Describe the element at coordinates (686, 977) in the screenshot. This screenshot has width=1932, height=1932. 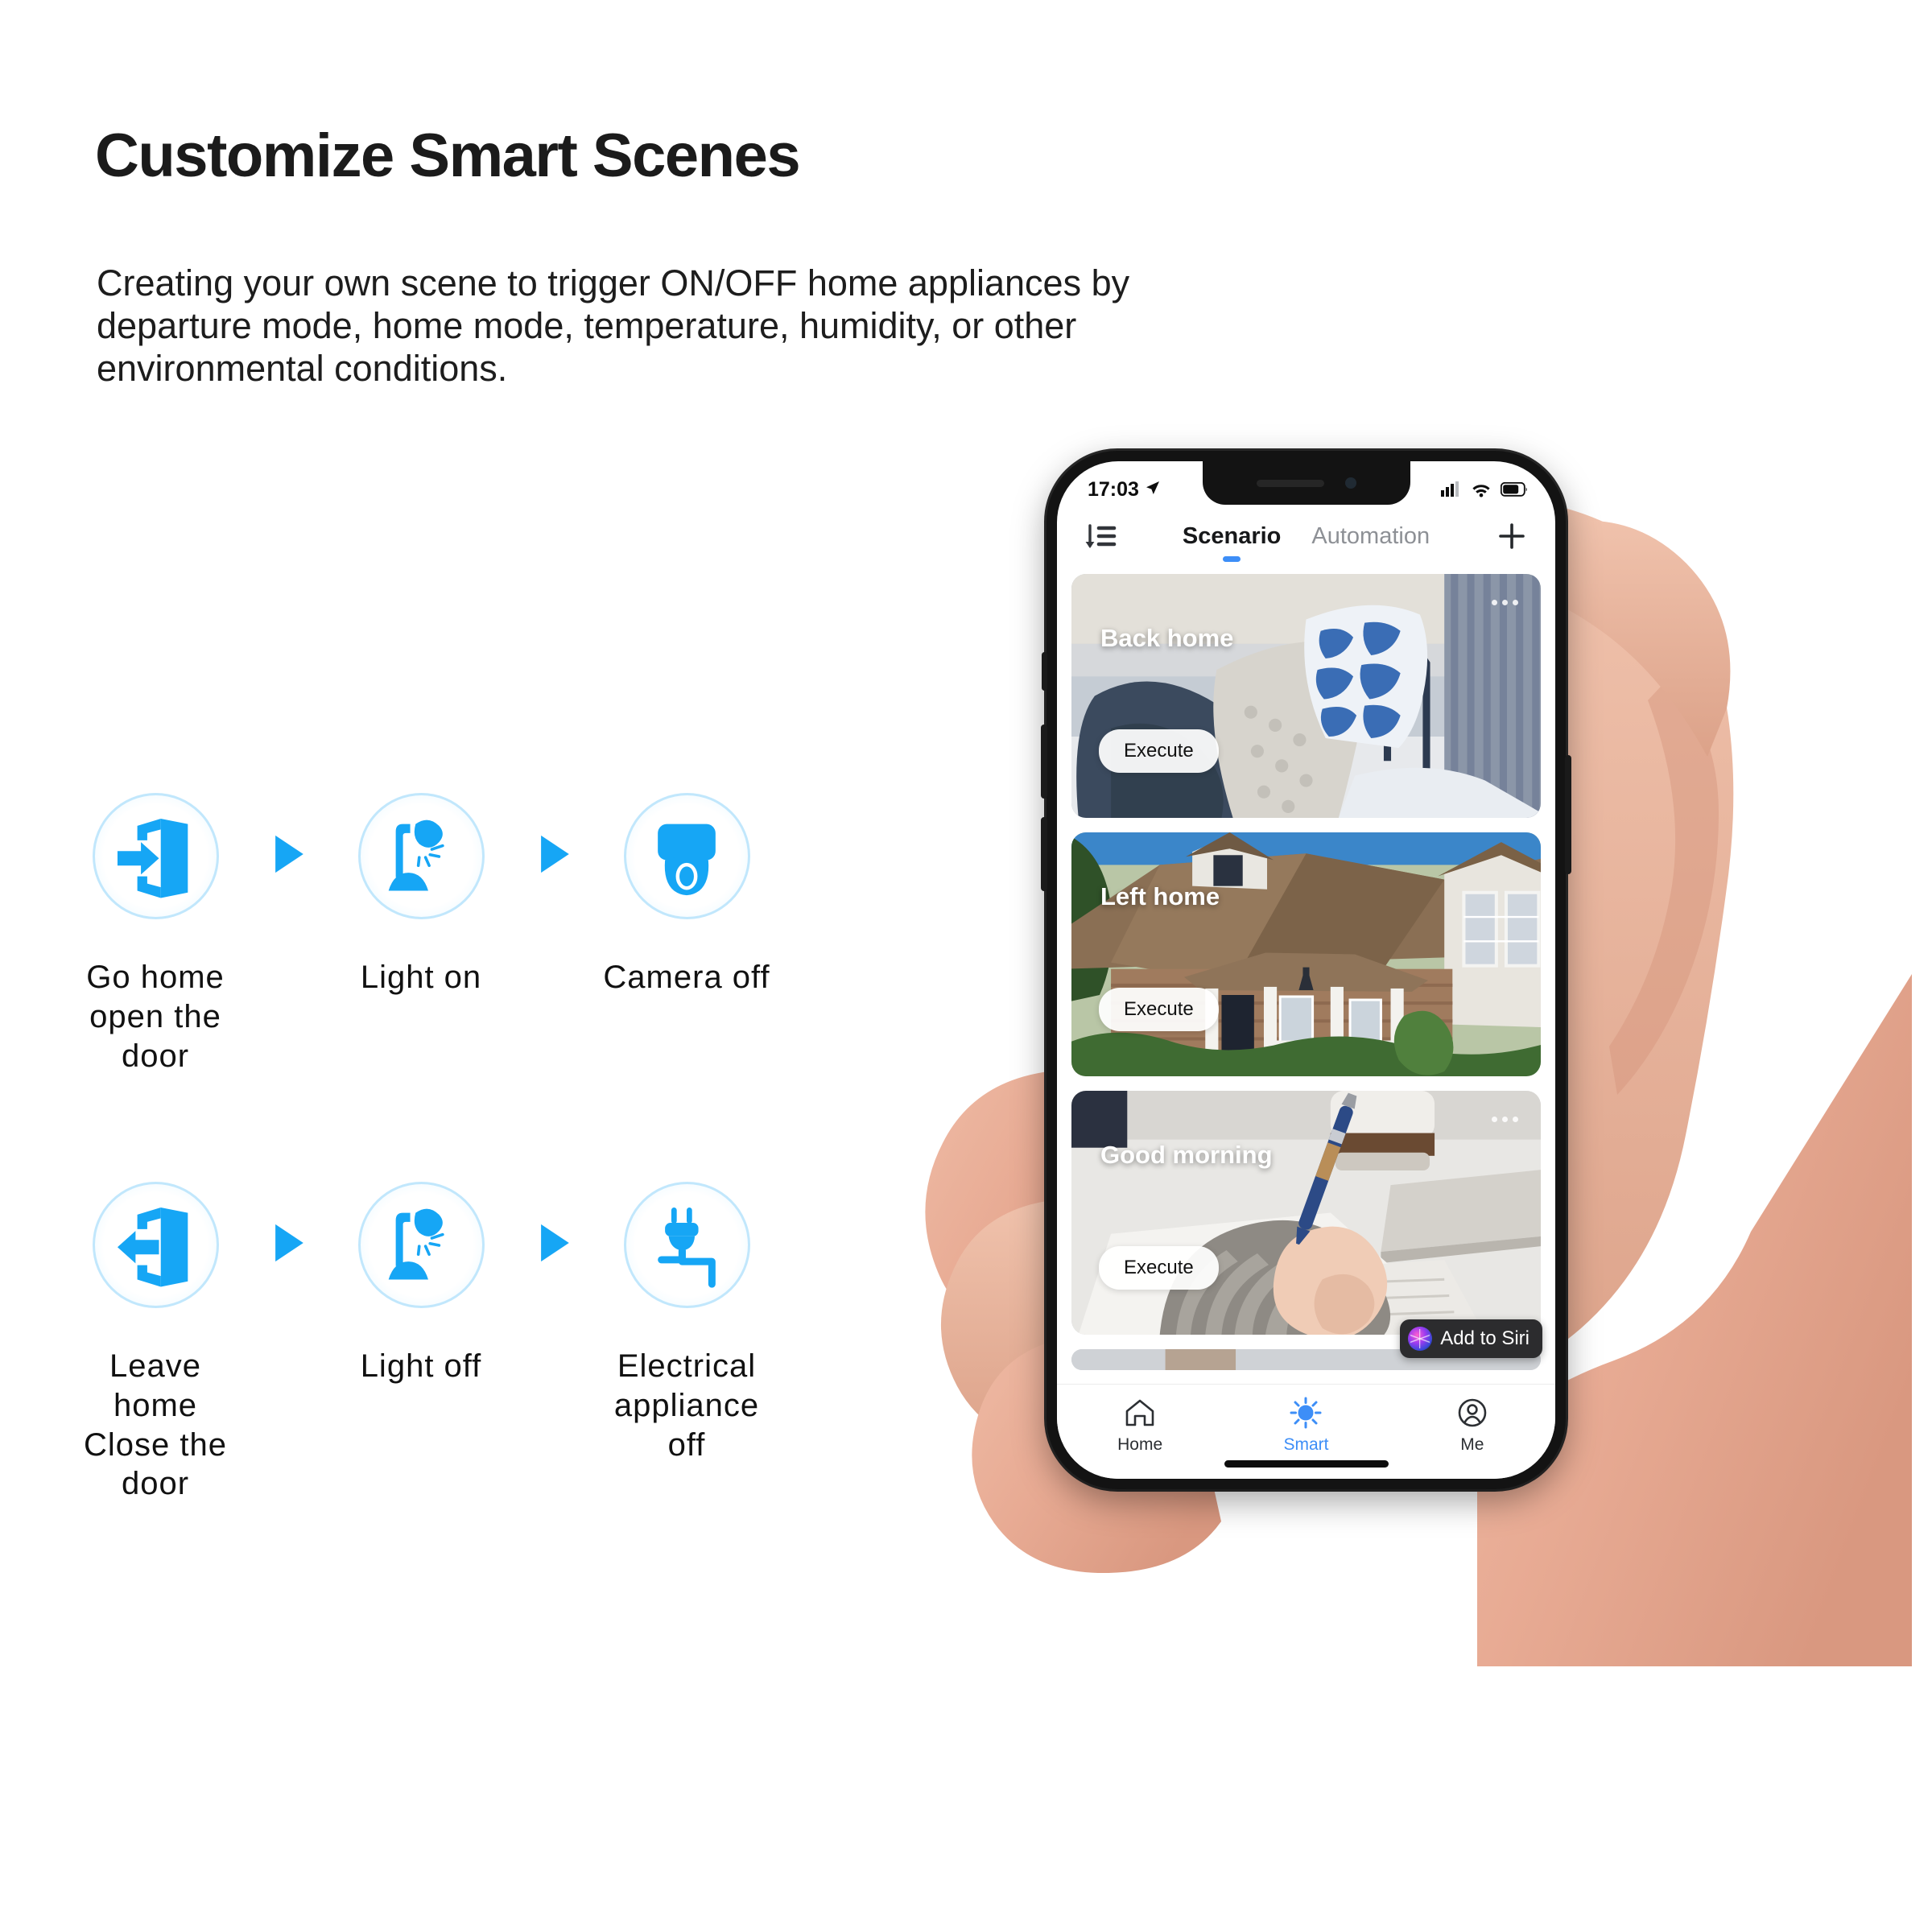
I see `flow-step-label: Camera off` at that location.